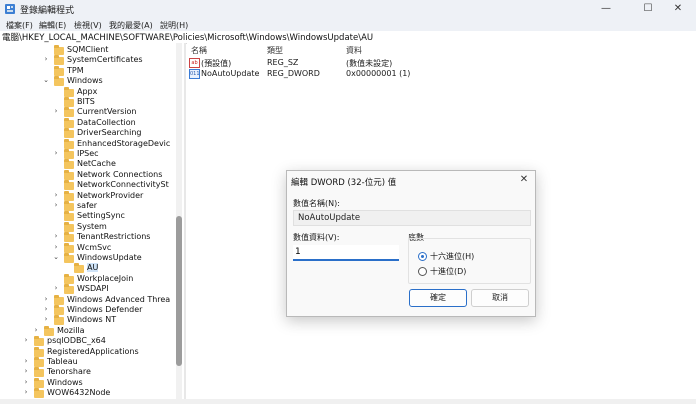  Describe the element at coordinates (107, 112) in the screenshot. I see `tree-item-label: CurrentVersion` at that location.